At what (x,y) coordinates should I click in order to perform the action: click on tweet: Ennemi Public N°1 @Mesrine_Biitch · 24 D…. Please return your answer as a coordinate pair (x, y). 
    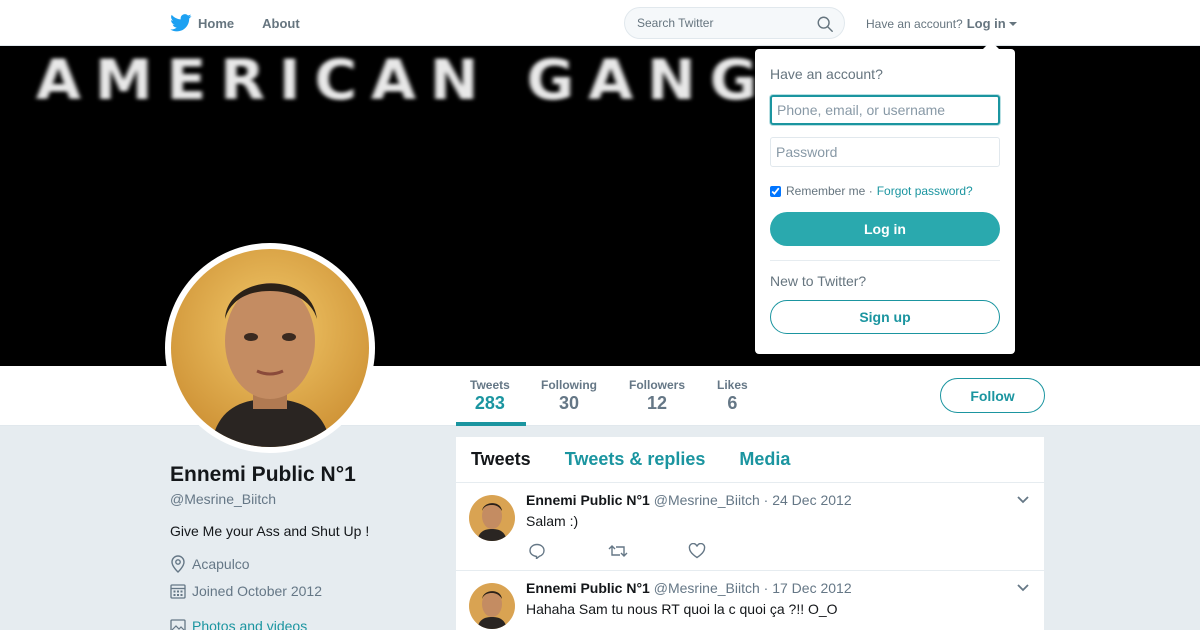
    Looking at the image, I should click on (750, 527).